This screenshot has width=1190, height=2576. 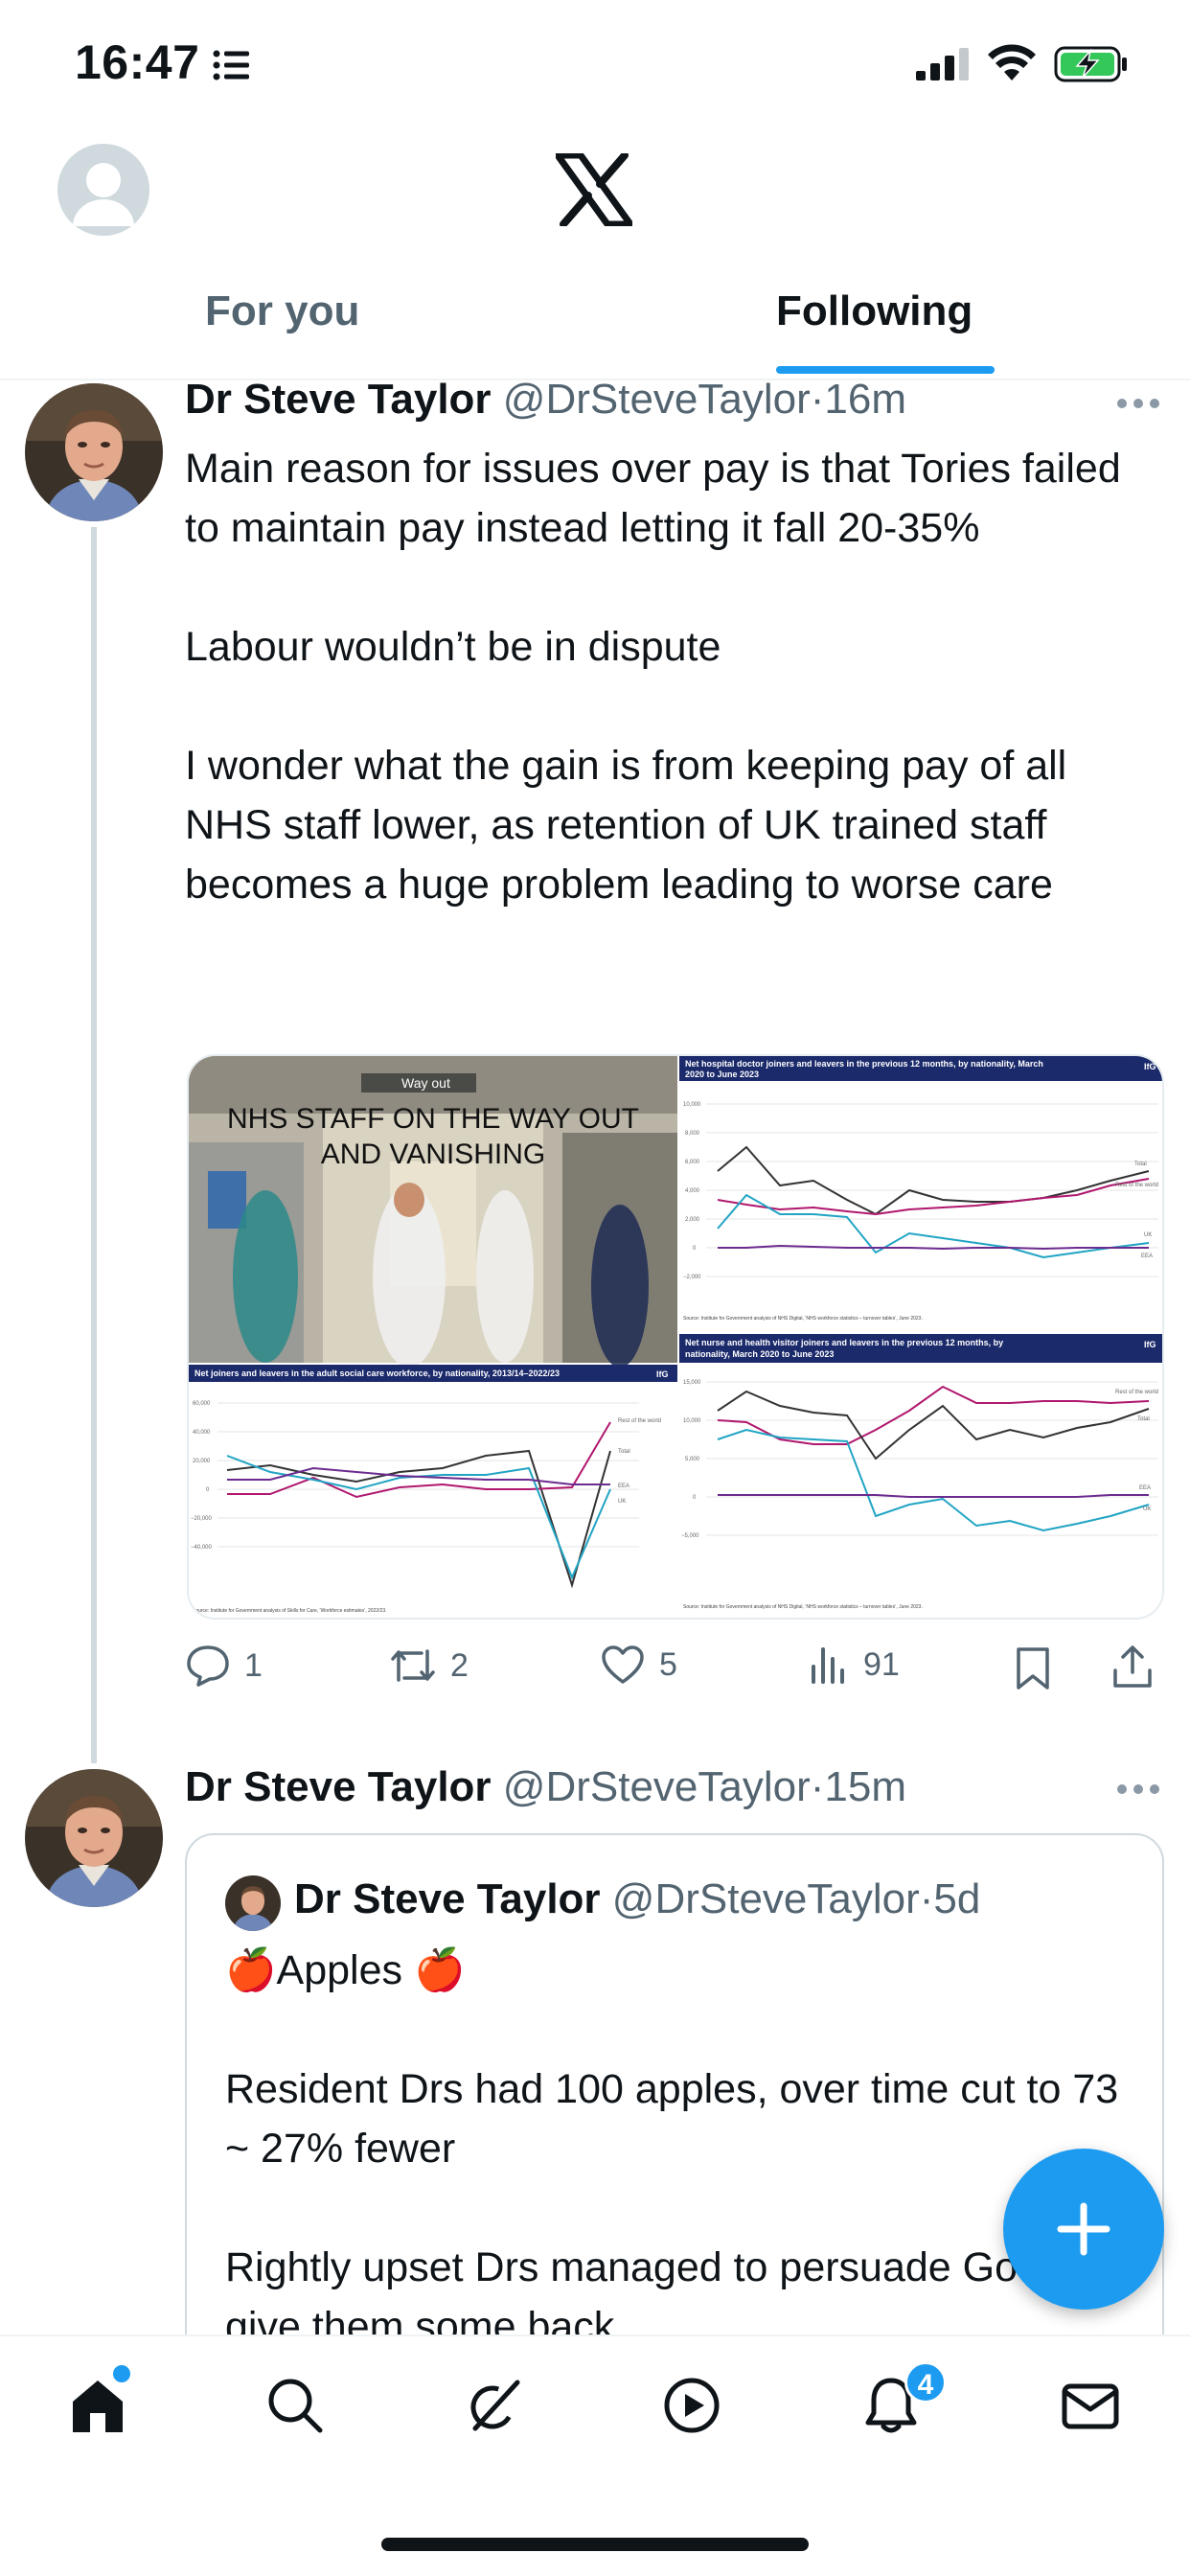 What do you see at coordinates (765, 1898) in the screenshot?
I see `quoted-author-handle: @DrSteveTaylor` at bounding box center [765, 1898].